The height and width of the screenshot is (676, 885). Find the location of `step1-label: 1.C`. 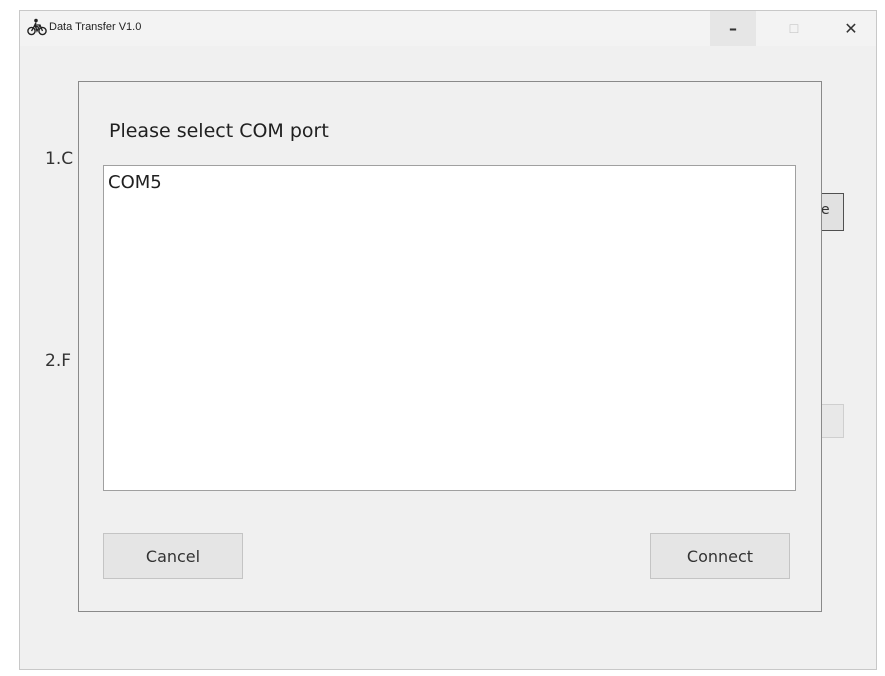

step1-label: 1.C is located at coordinates (59, 159).